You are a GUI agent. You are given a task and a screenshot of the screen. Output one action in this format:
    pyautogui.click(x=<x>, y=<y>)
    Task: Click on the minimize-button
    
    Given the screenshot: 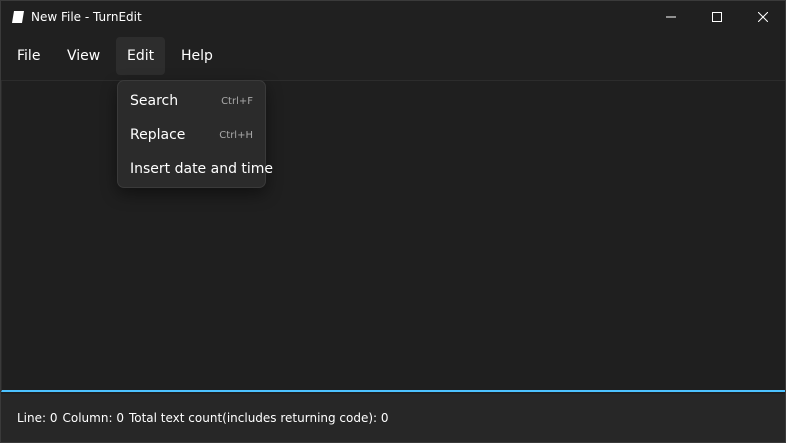 What is the action you would take?
    pyautogui.click(x=671, y=17)
    